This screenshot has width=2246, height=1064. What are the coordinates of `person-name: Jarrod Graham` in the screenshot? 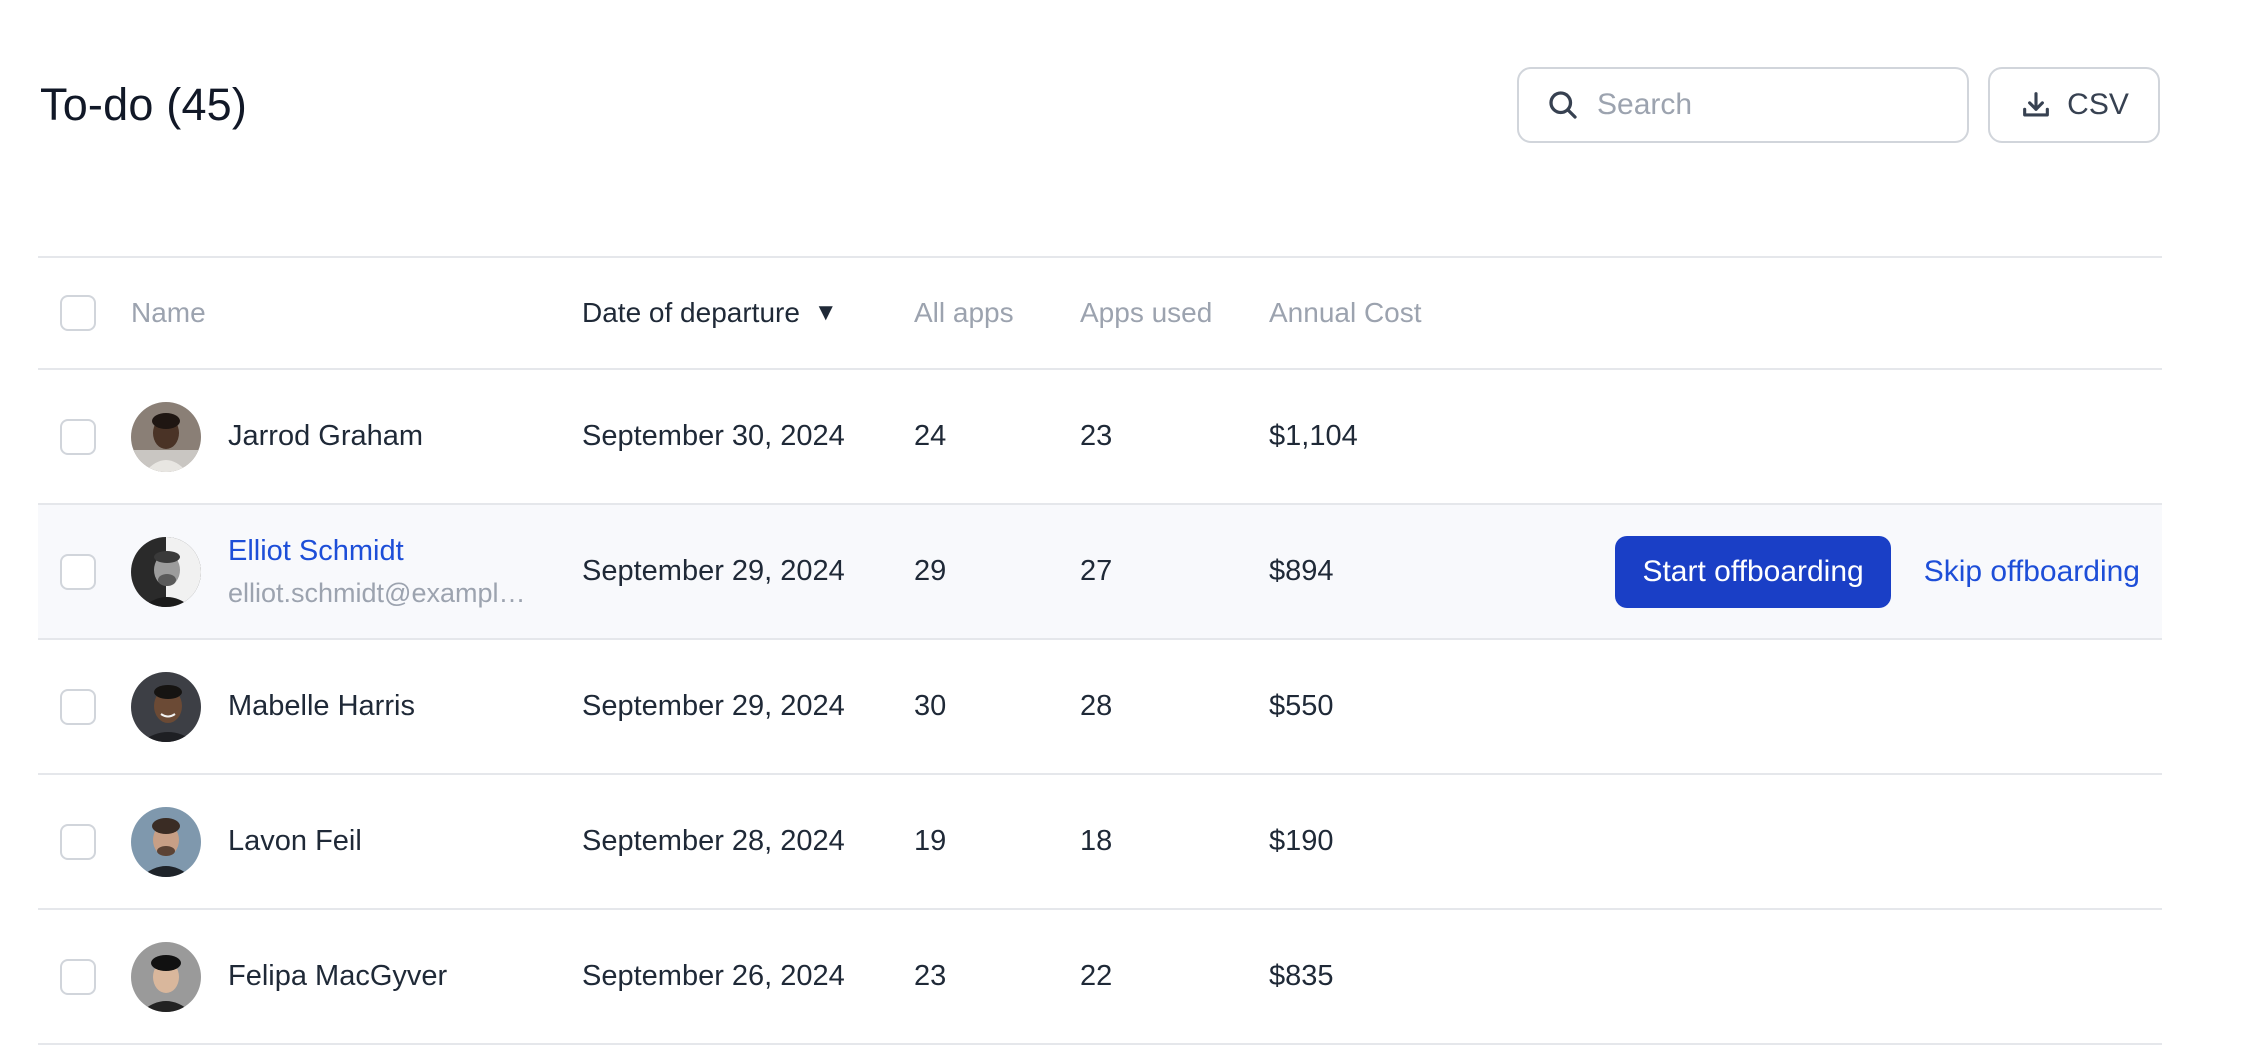 It's located at (326, 436).